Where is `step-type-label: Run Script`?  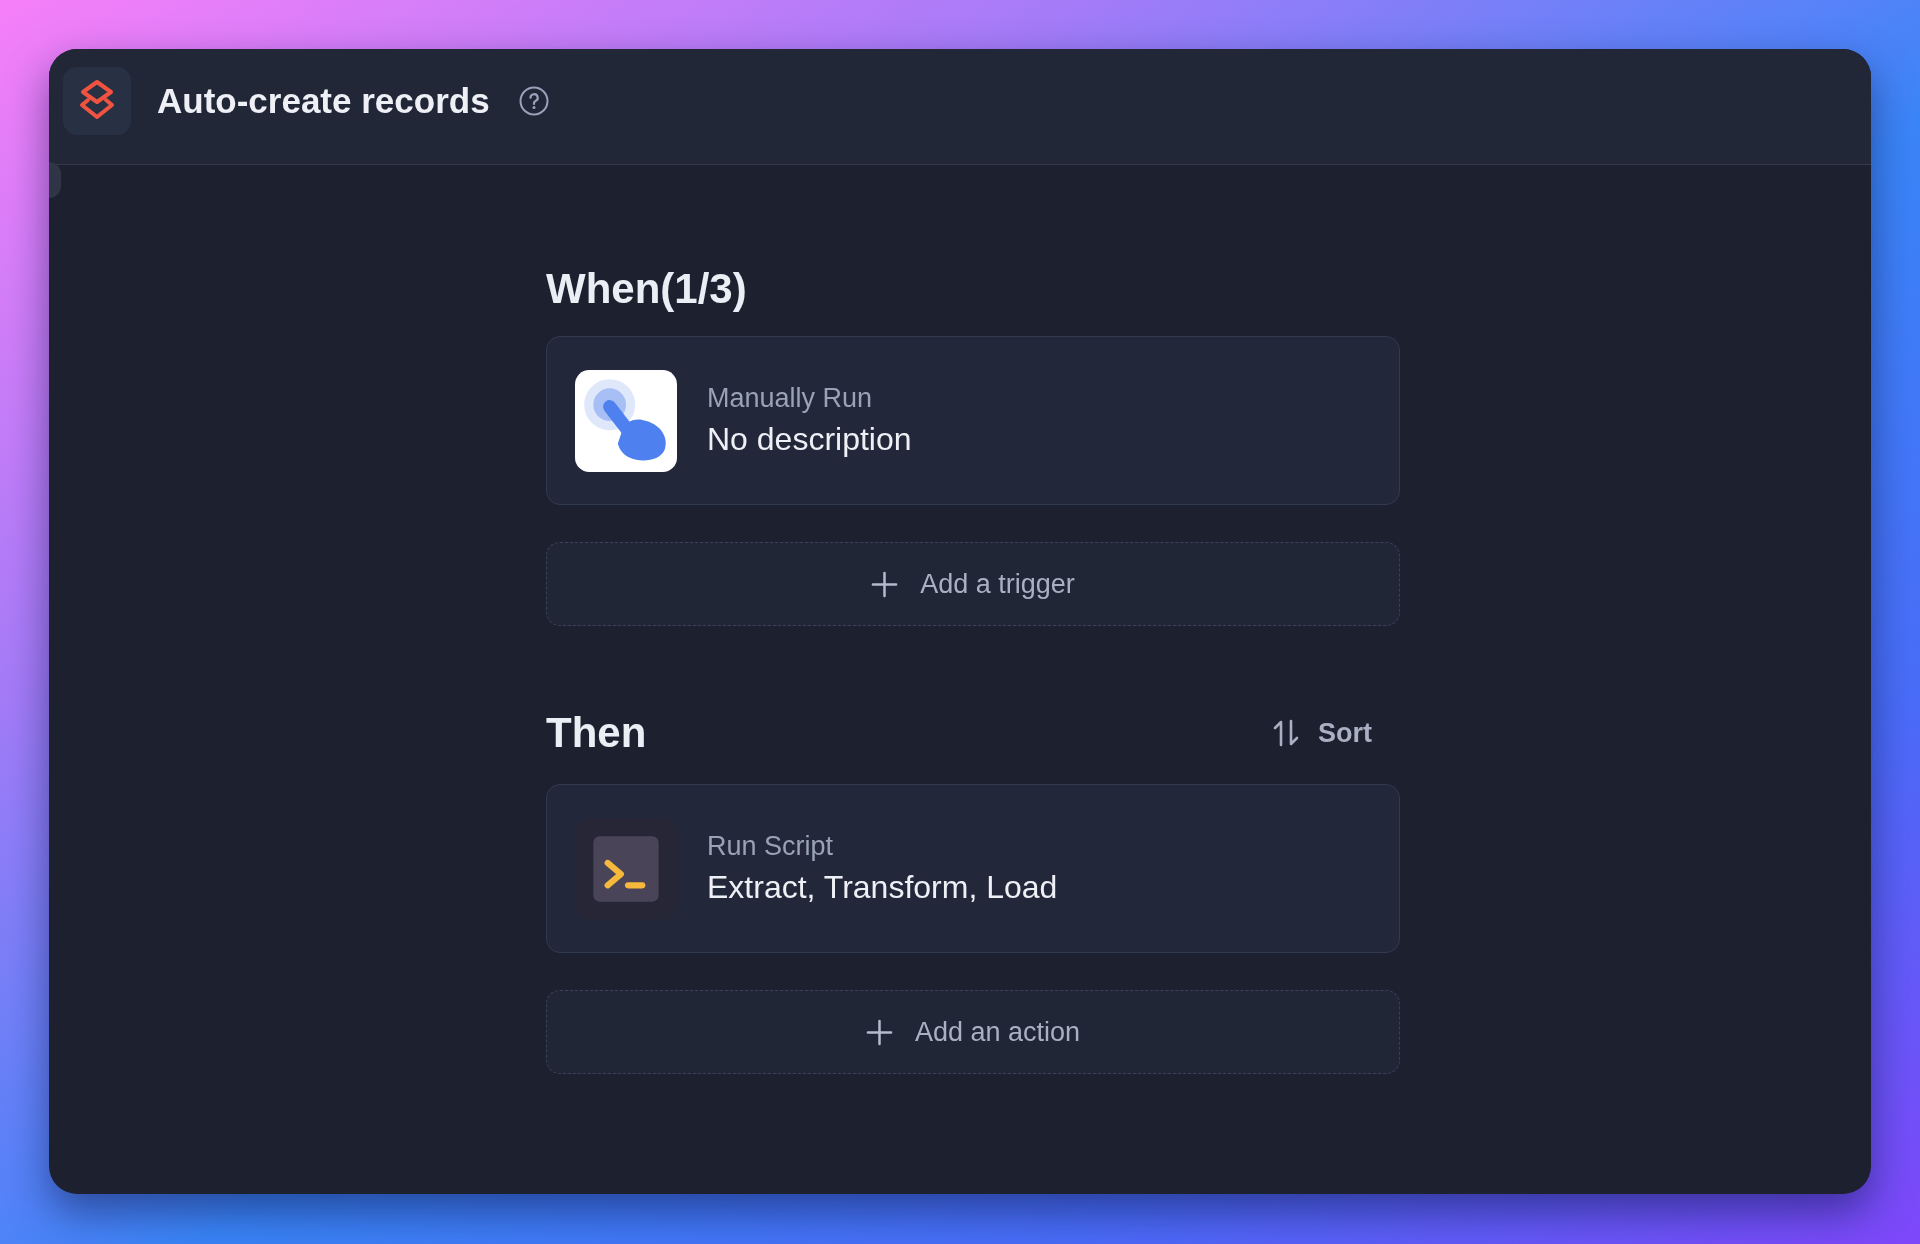
step-type-label: Run Script is located at coordinates (771, 846).